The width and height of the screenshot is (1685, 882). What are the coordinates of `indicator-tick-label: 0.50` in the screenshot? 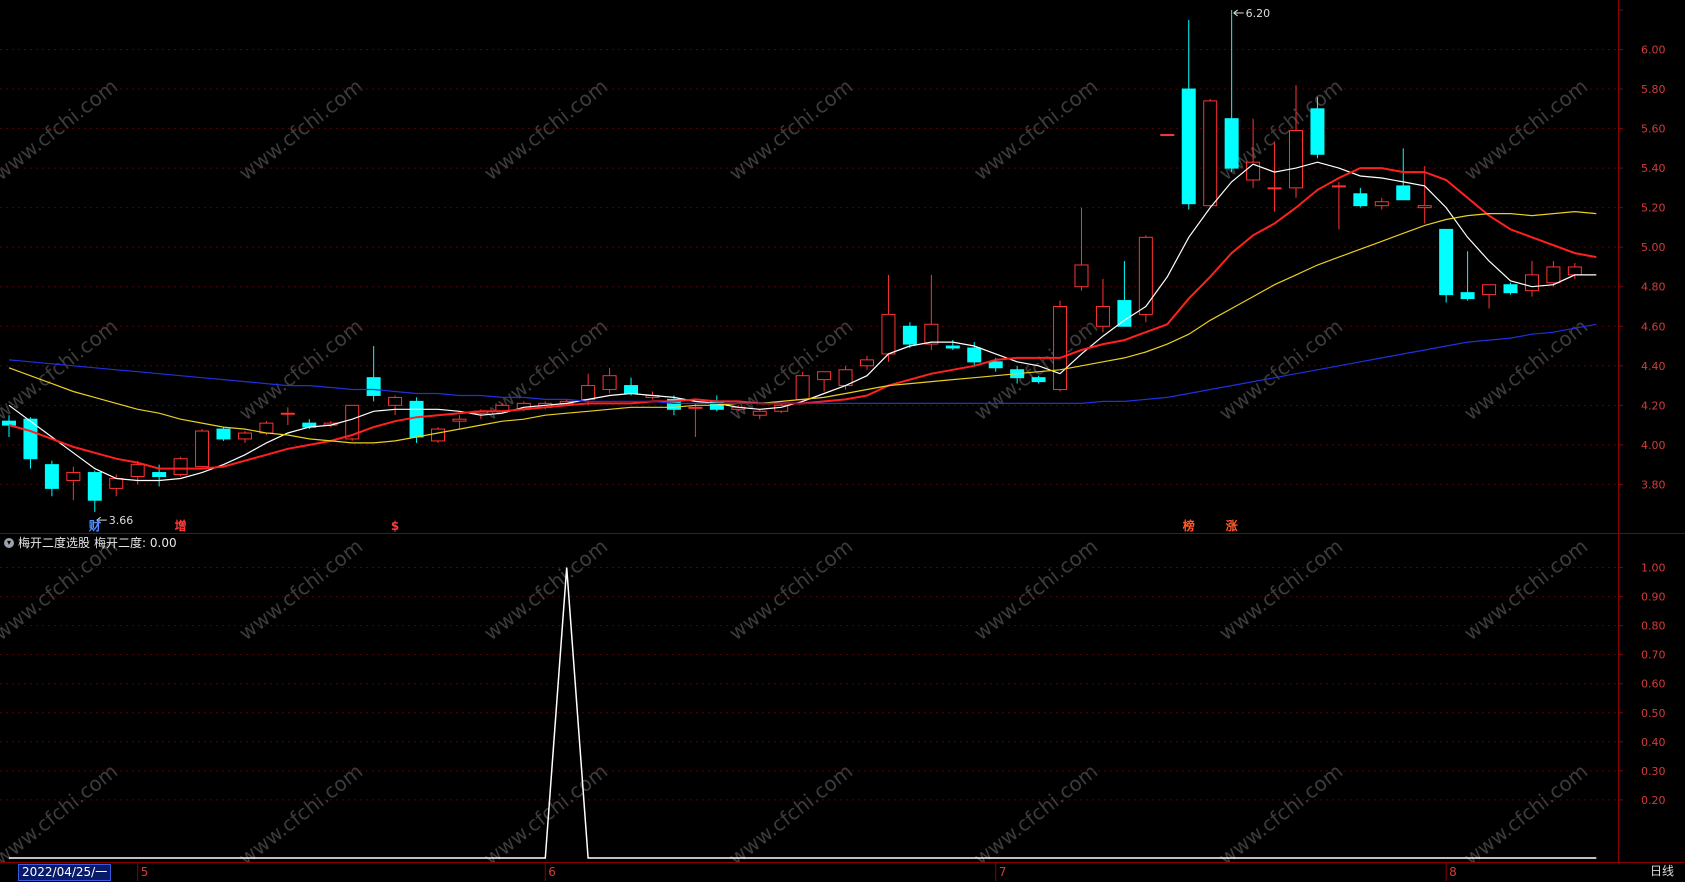 It's located at (1653, 713).